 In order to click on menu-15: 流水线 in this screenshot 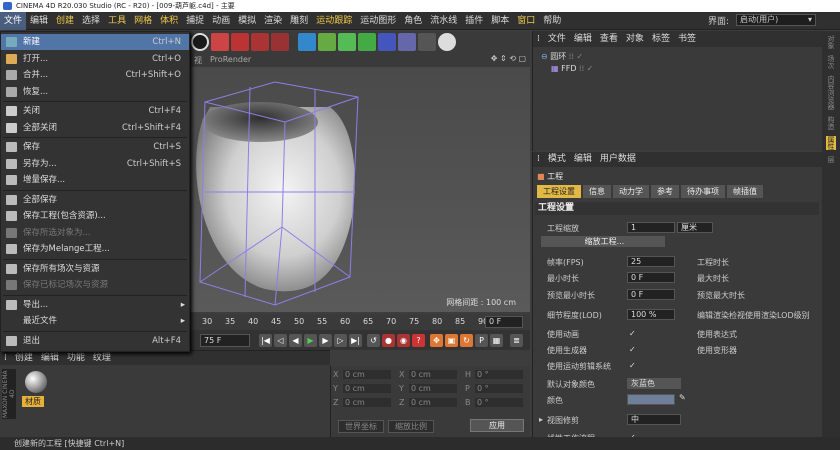, I will do `click(443, 21)`.